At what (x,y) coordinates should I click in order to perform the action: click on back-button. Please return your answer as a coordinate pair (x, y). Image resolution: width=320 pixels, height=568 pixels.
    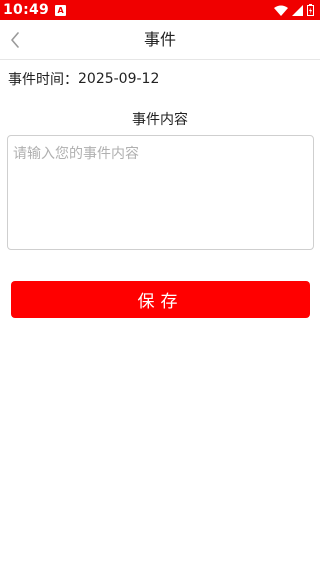
    Looking at the image, I should click on (15, 40).